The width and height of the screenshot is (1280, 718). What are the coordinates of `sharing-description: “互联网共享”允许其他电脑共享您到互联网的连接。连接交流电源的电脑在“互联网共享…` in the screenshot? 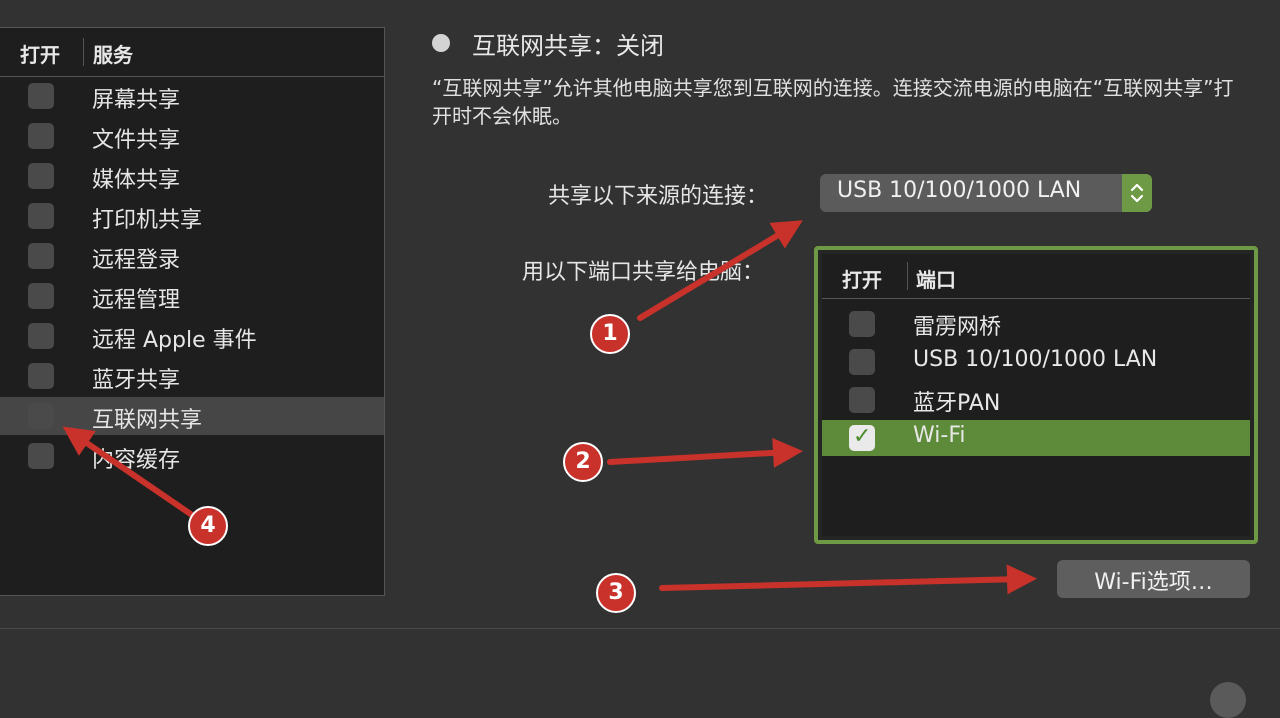 It's located at (833, 102).